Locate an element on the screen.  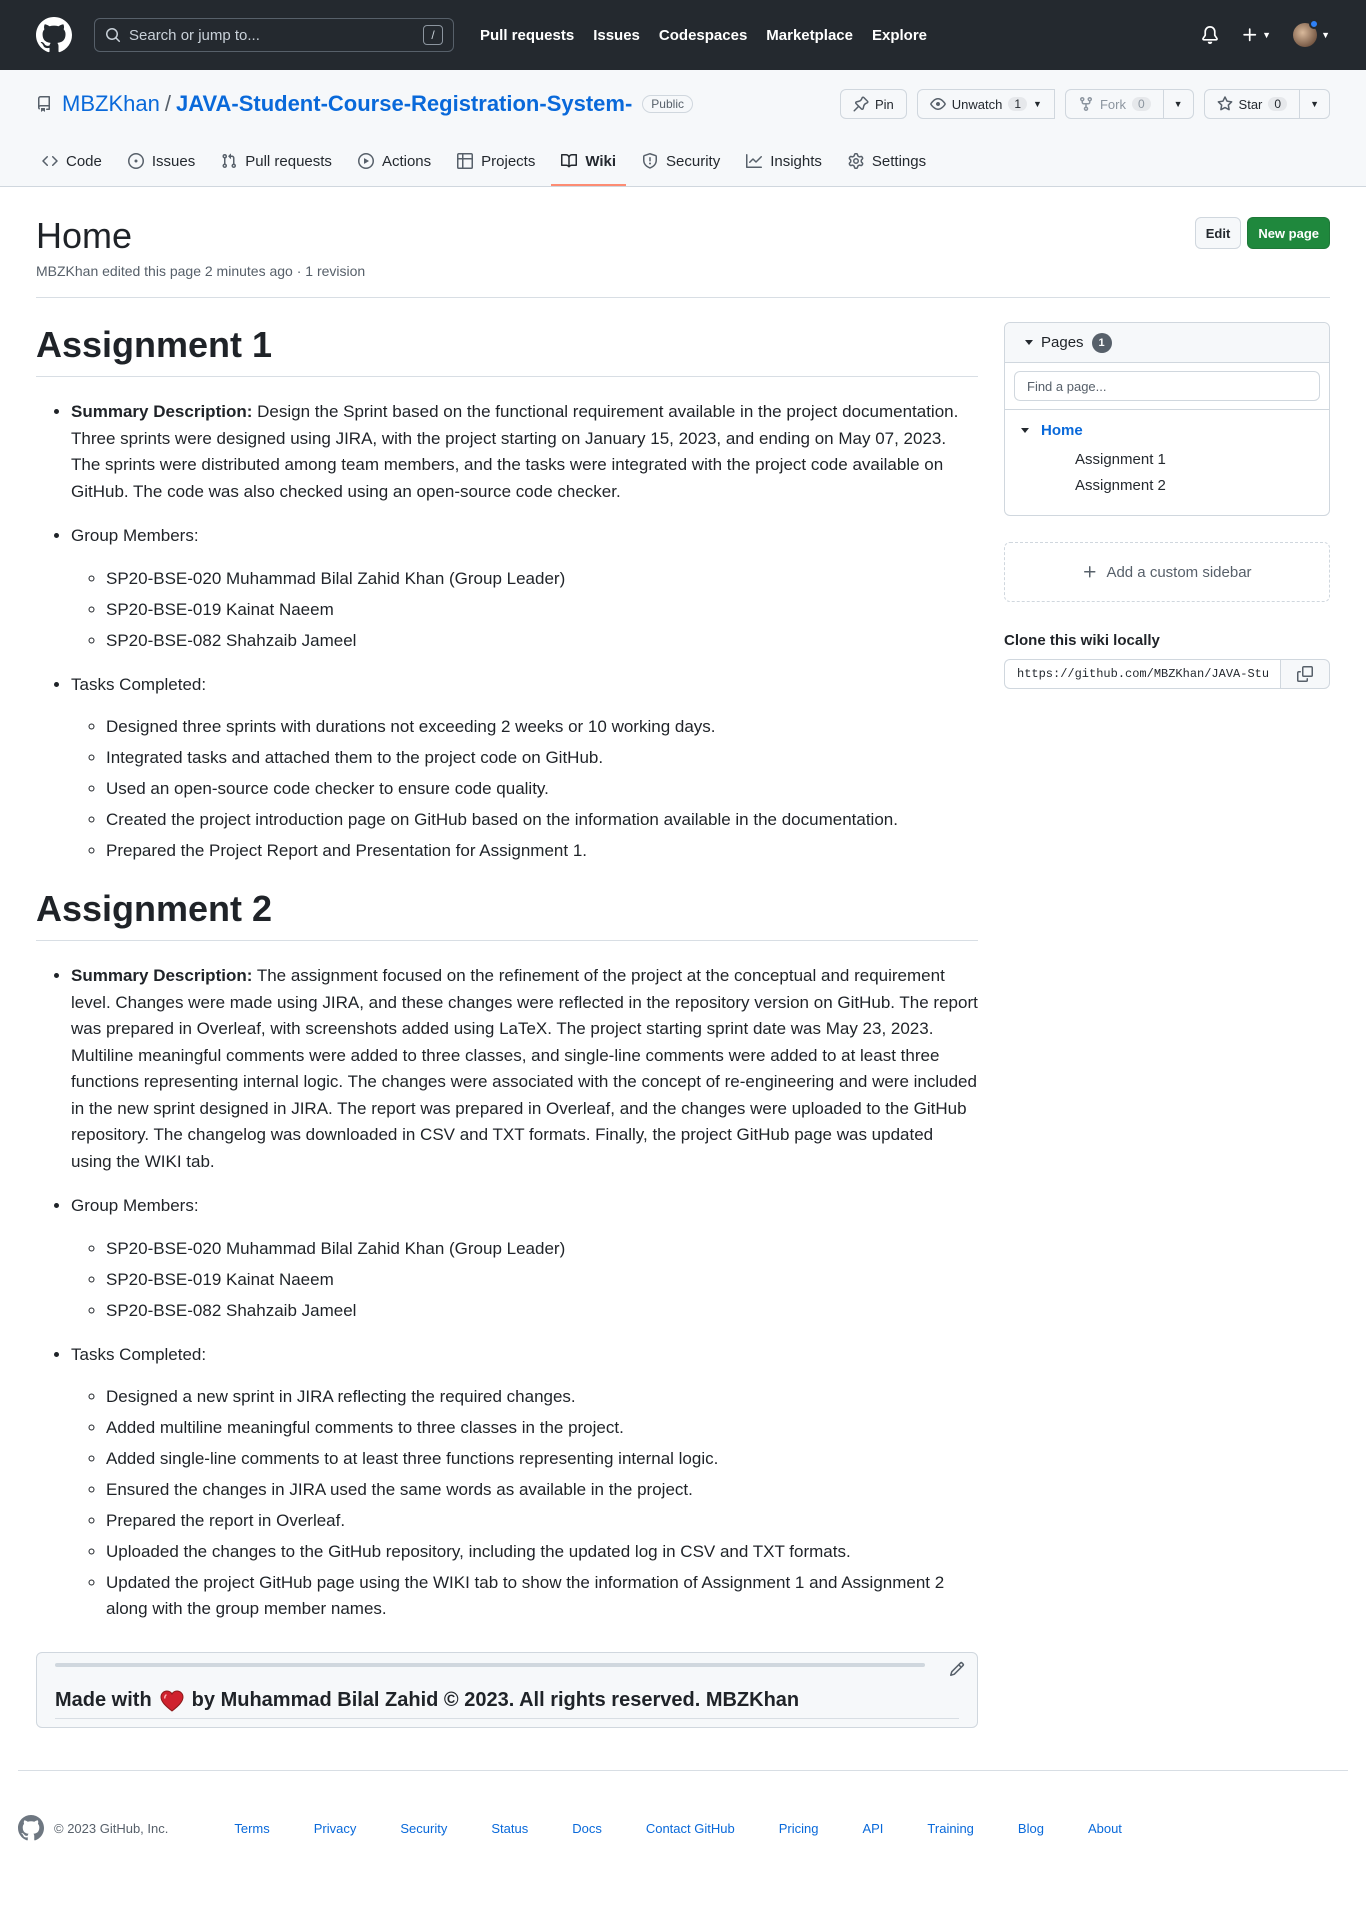
header-right-actions: ▼ ▼ is located at coordinates (1265, 33).